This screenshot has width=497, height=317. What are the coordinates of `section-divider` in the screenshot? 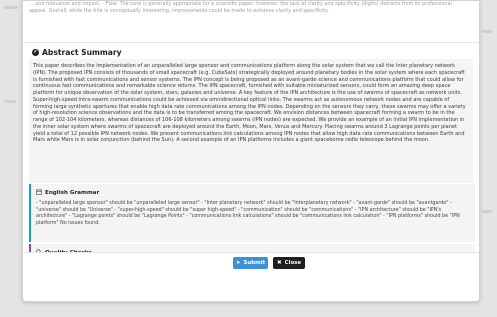 It's located at (251, 42).